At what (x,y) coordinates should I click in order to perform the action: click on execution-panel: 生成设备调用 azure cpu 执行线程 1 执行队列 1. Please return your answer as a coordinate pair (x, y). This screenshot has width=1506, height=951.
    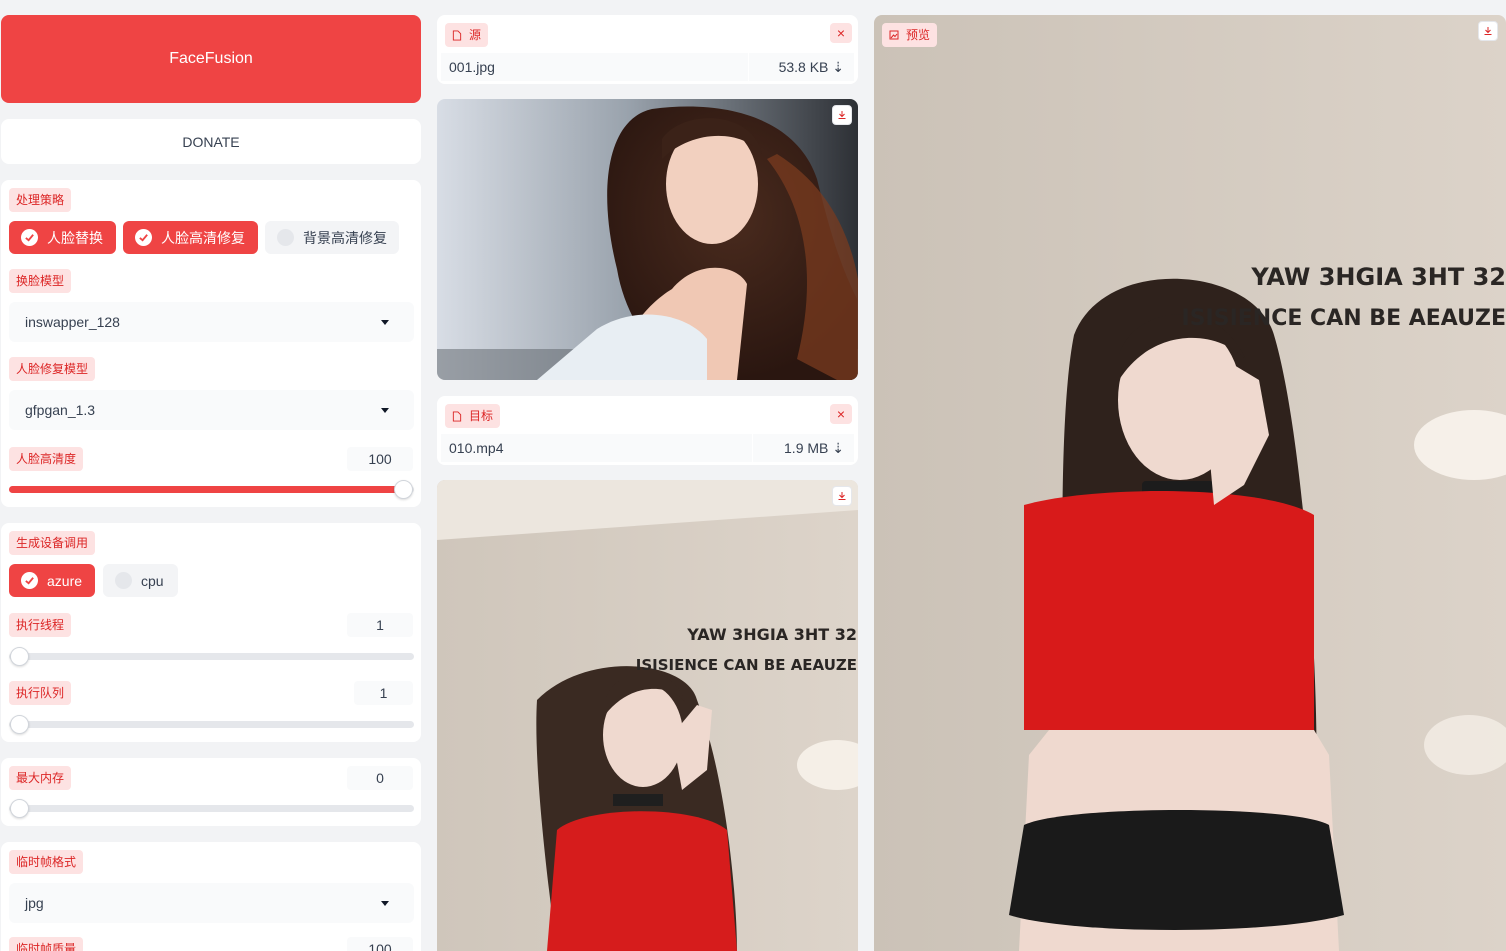
    Looking at the image, I should click on (211, 632).